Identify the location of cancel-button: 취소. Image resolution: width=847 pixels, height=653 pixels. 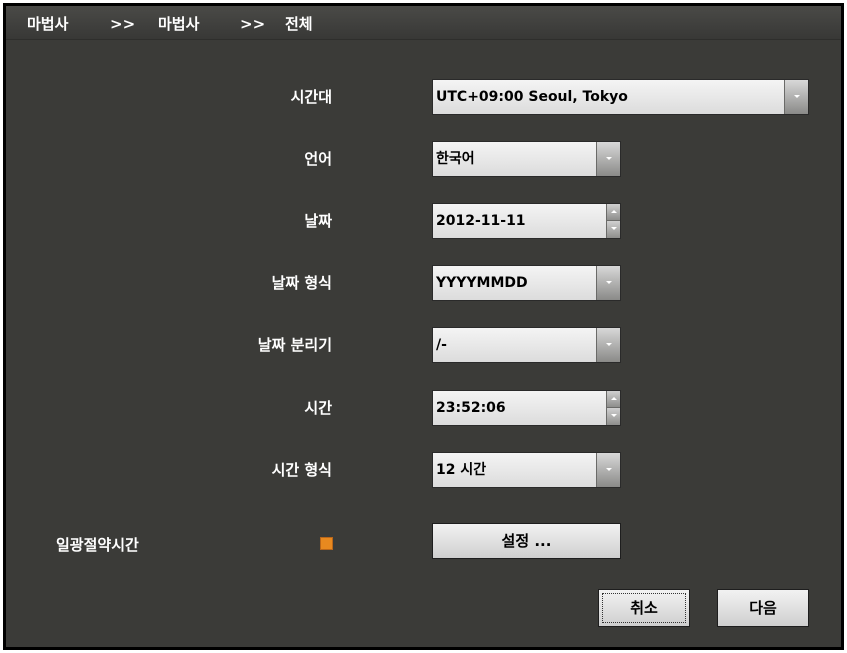
(644, 608).